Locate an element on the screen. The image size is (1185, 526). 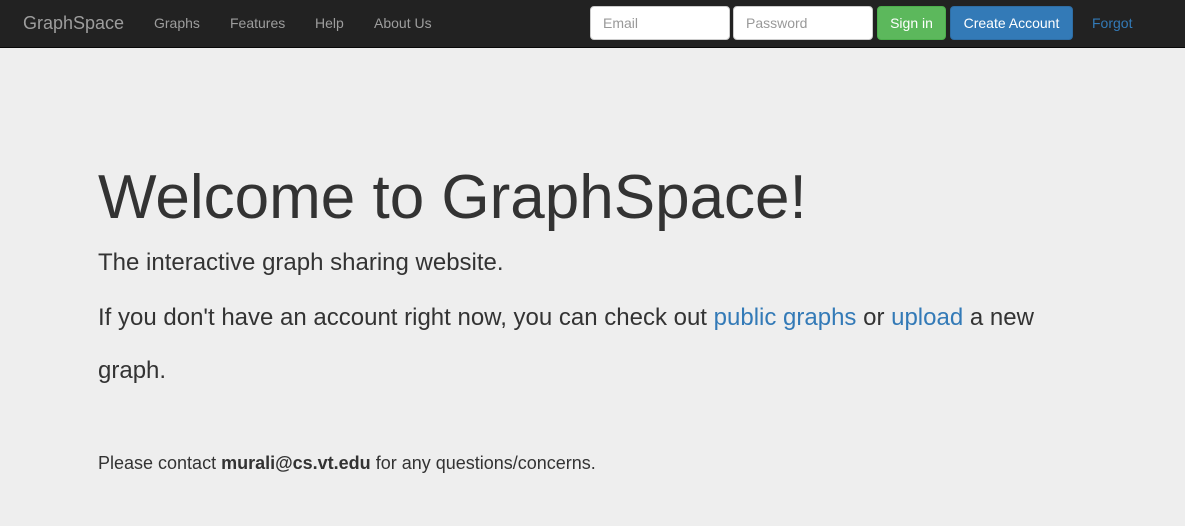
brand-link: GraphSpace is located at coordinates (73, 23).